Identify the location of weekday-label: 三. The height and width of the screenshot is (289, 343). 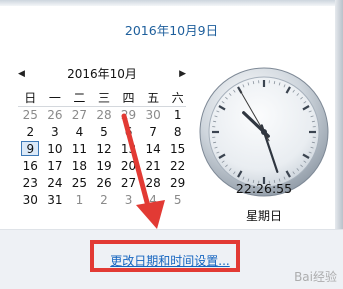
(103, 98).